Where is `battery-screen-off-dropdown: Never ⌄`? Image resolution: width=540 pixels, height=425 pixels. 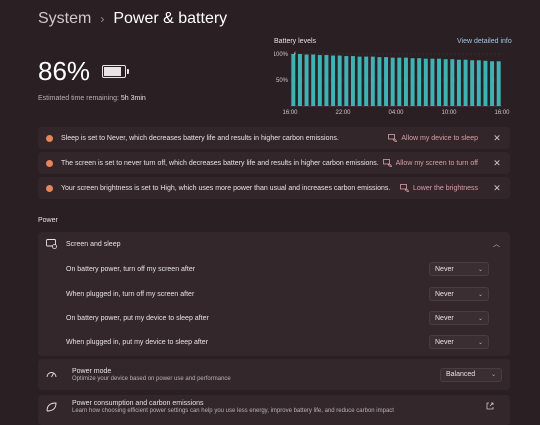 battery-screen-off-dropdown: Never ⌄ is located at coordinates (459, 269).